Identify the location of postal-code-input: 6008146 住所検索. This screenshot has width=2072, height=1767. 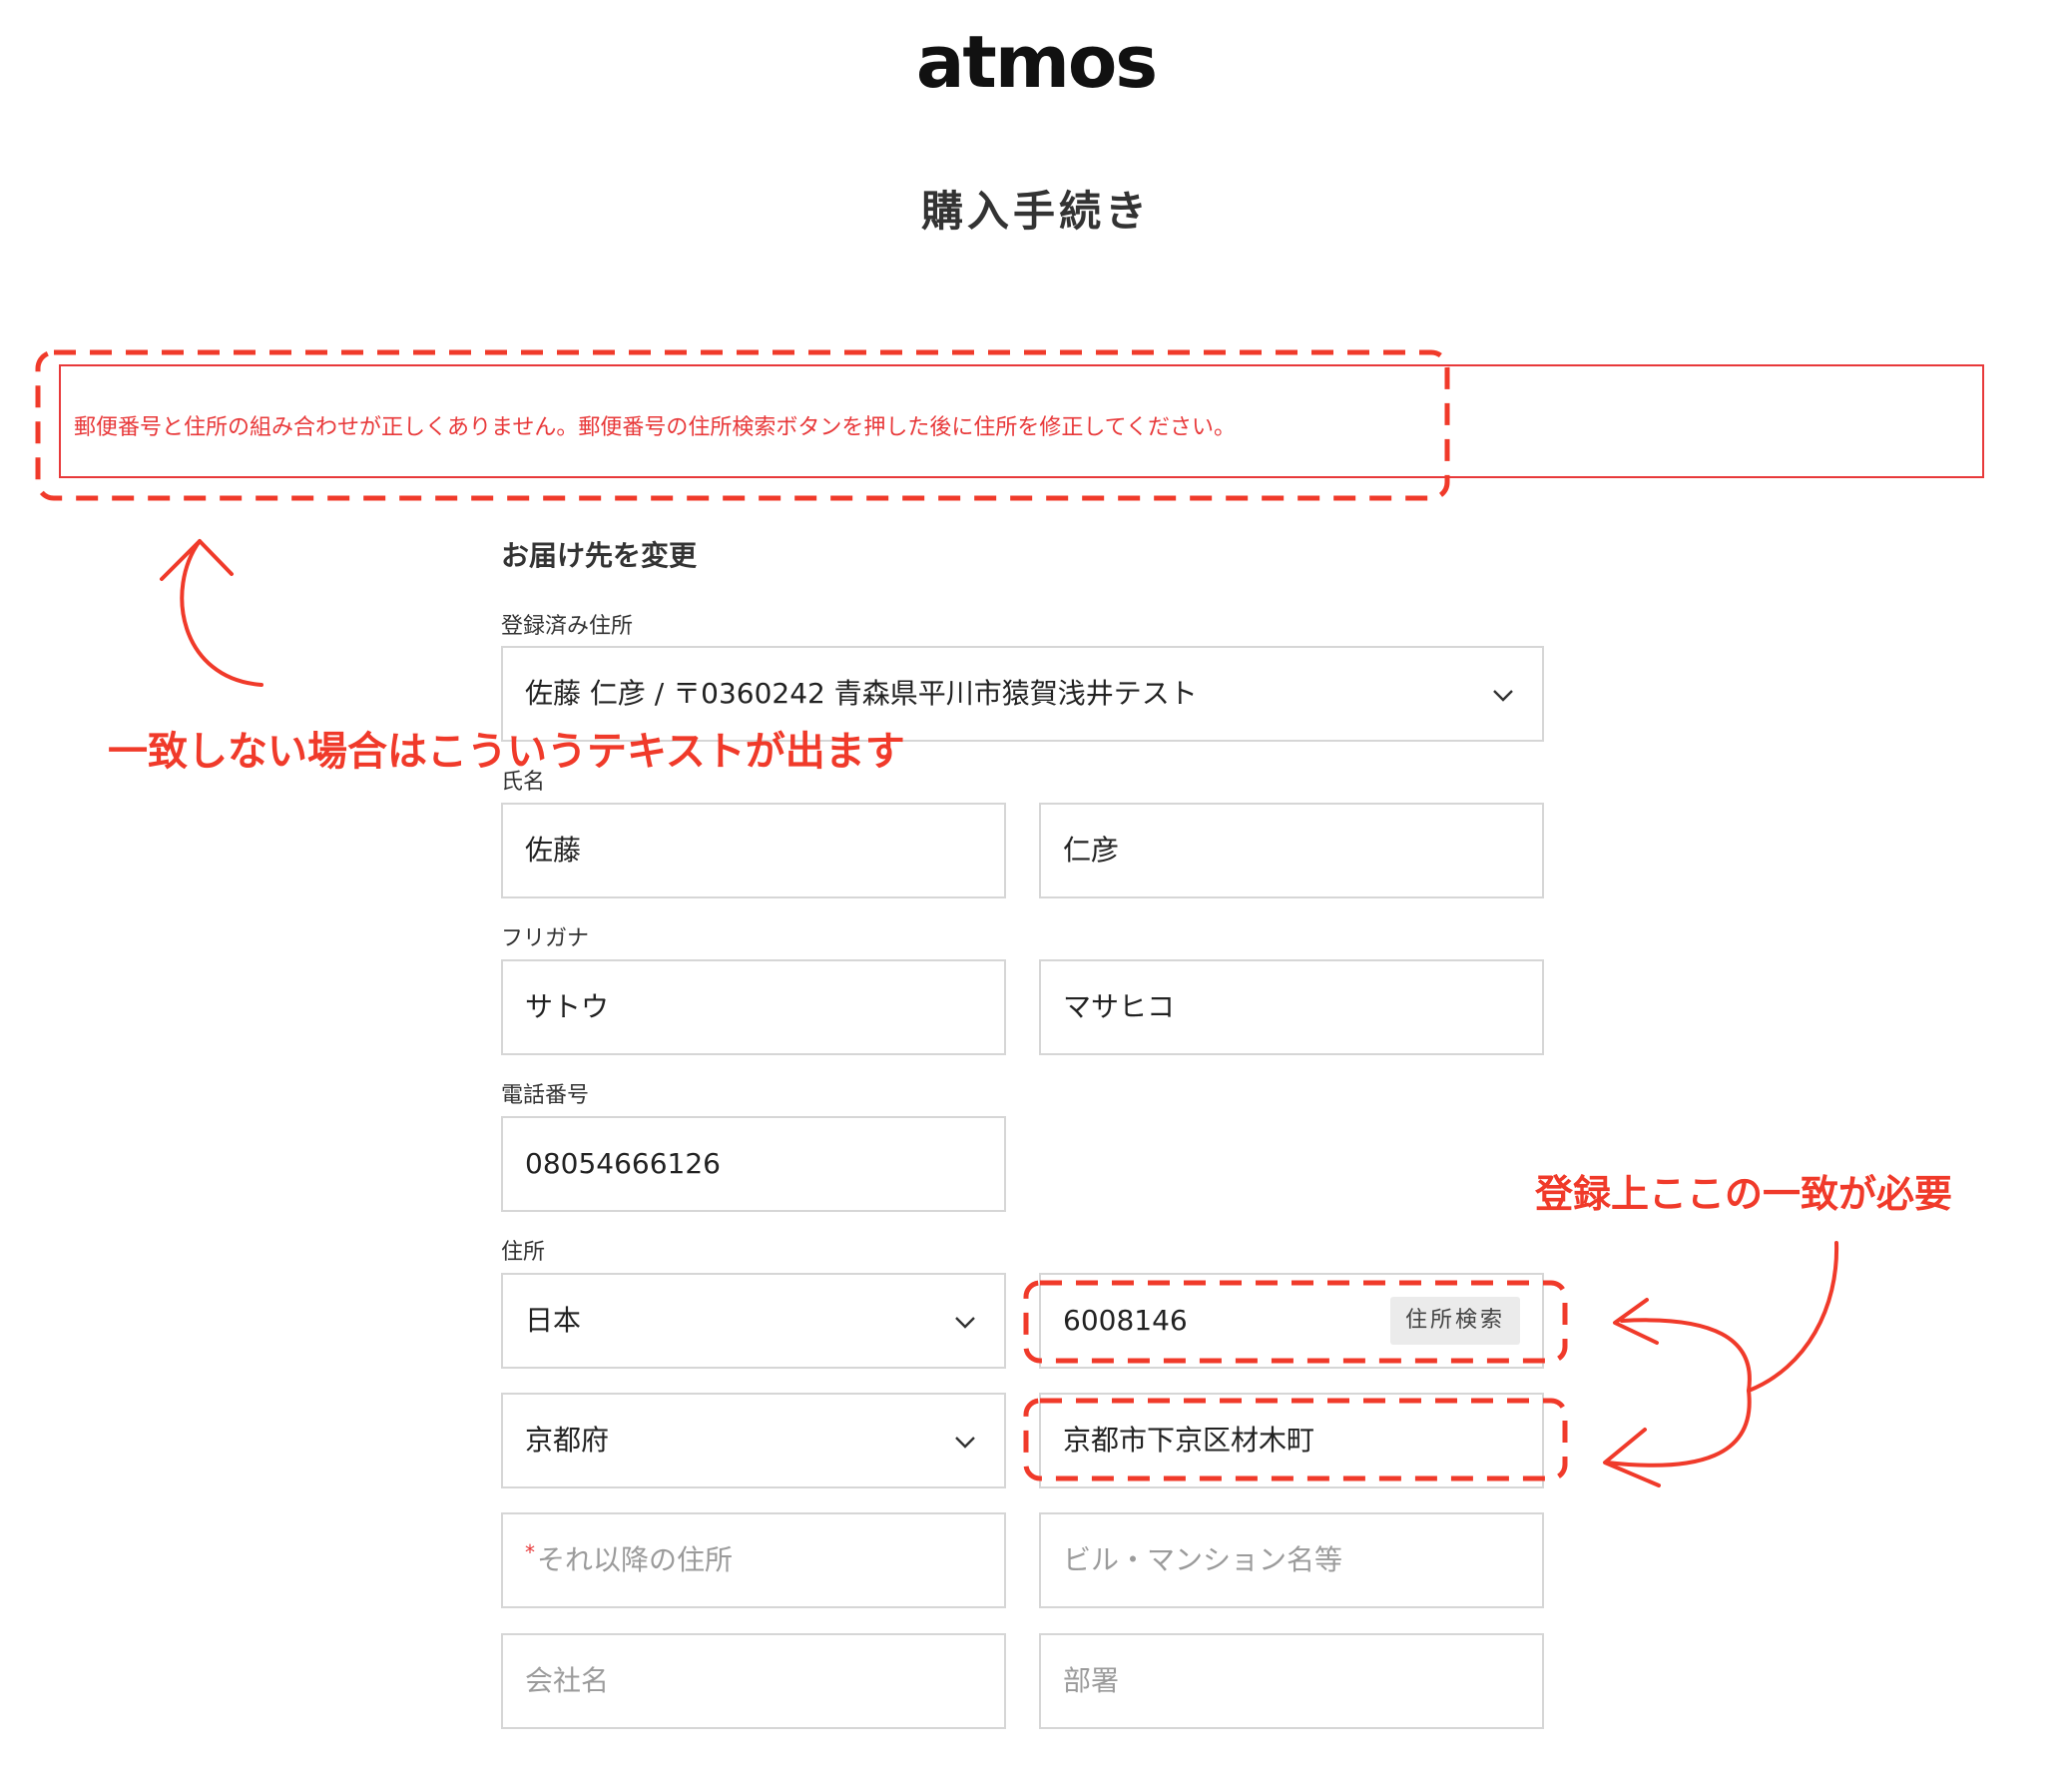
(1291, 1321).